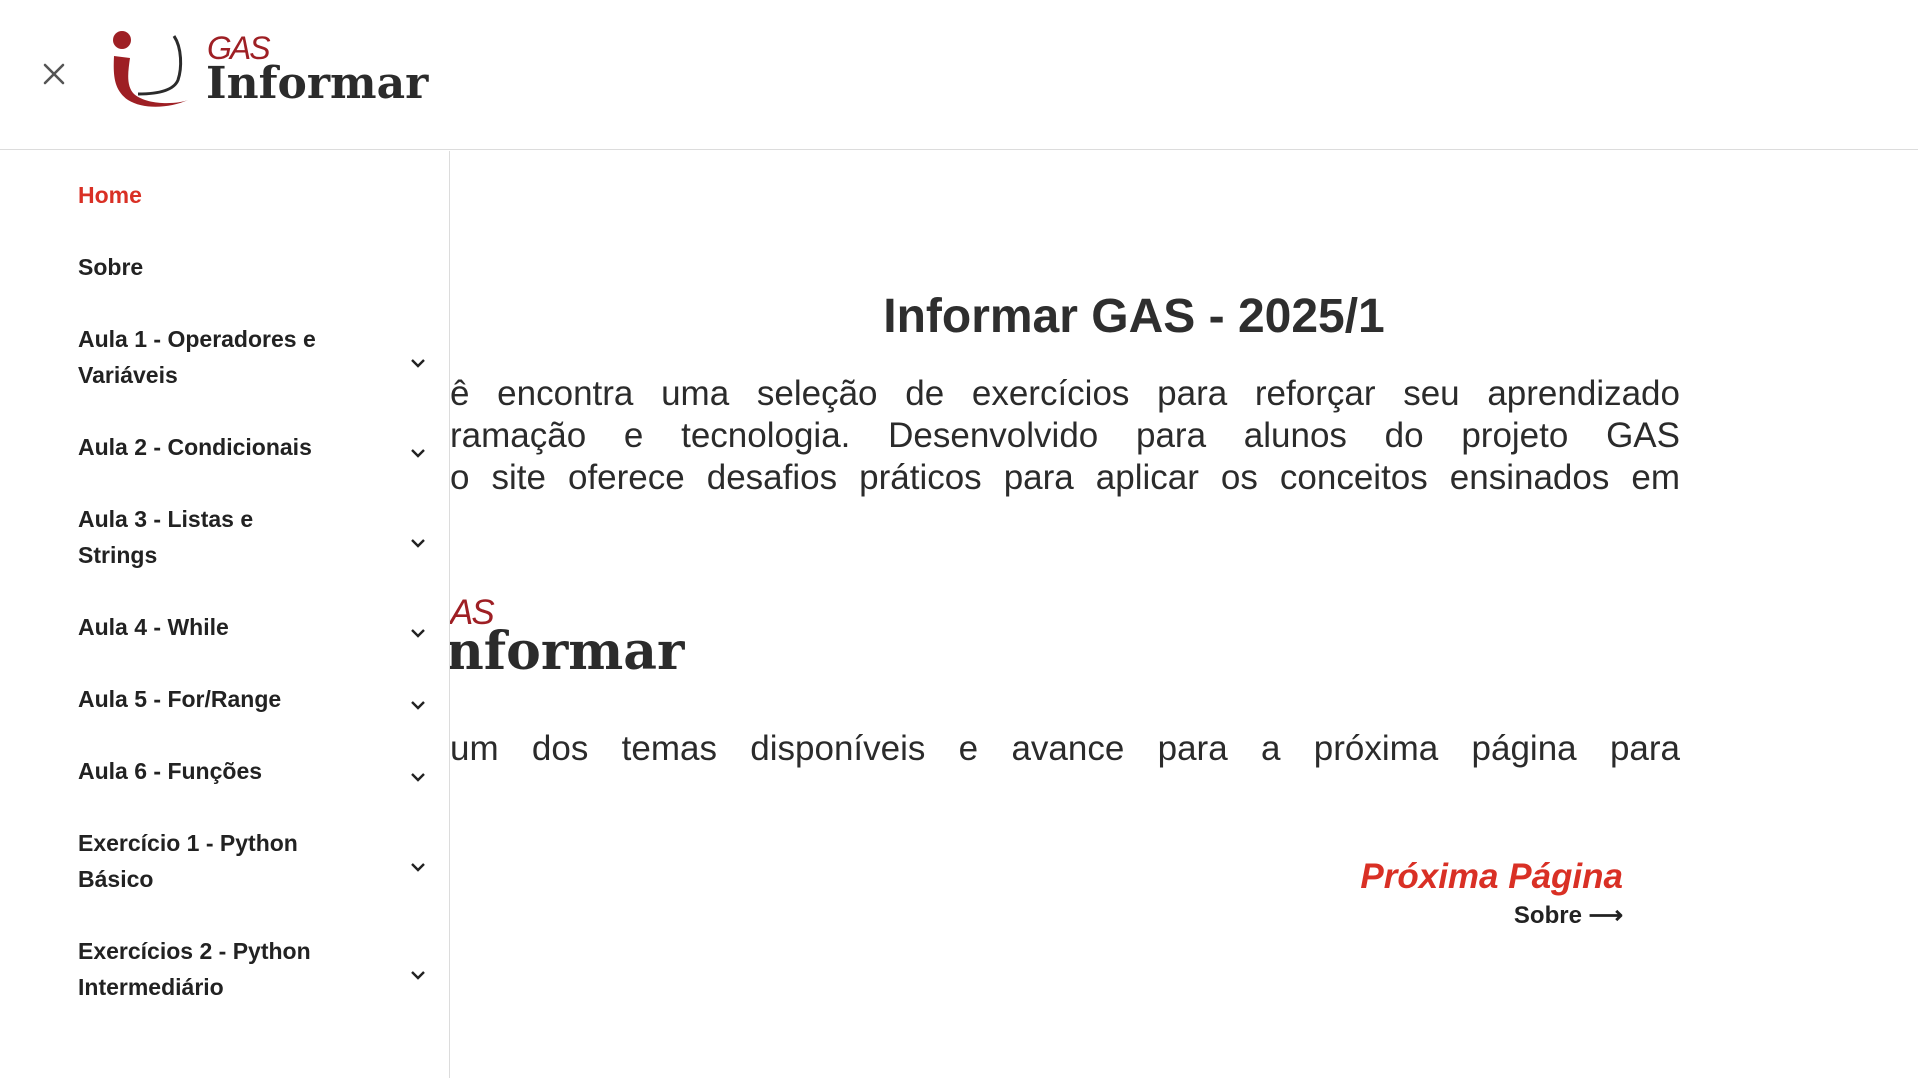 This screenshot has height=1078, width=1918. I want to click on site-logo: GAS Informar, so click(268, 71).